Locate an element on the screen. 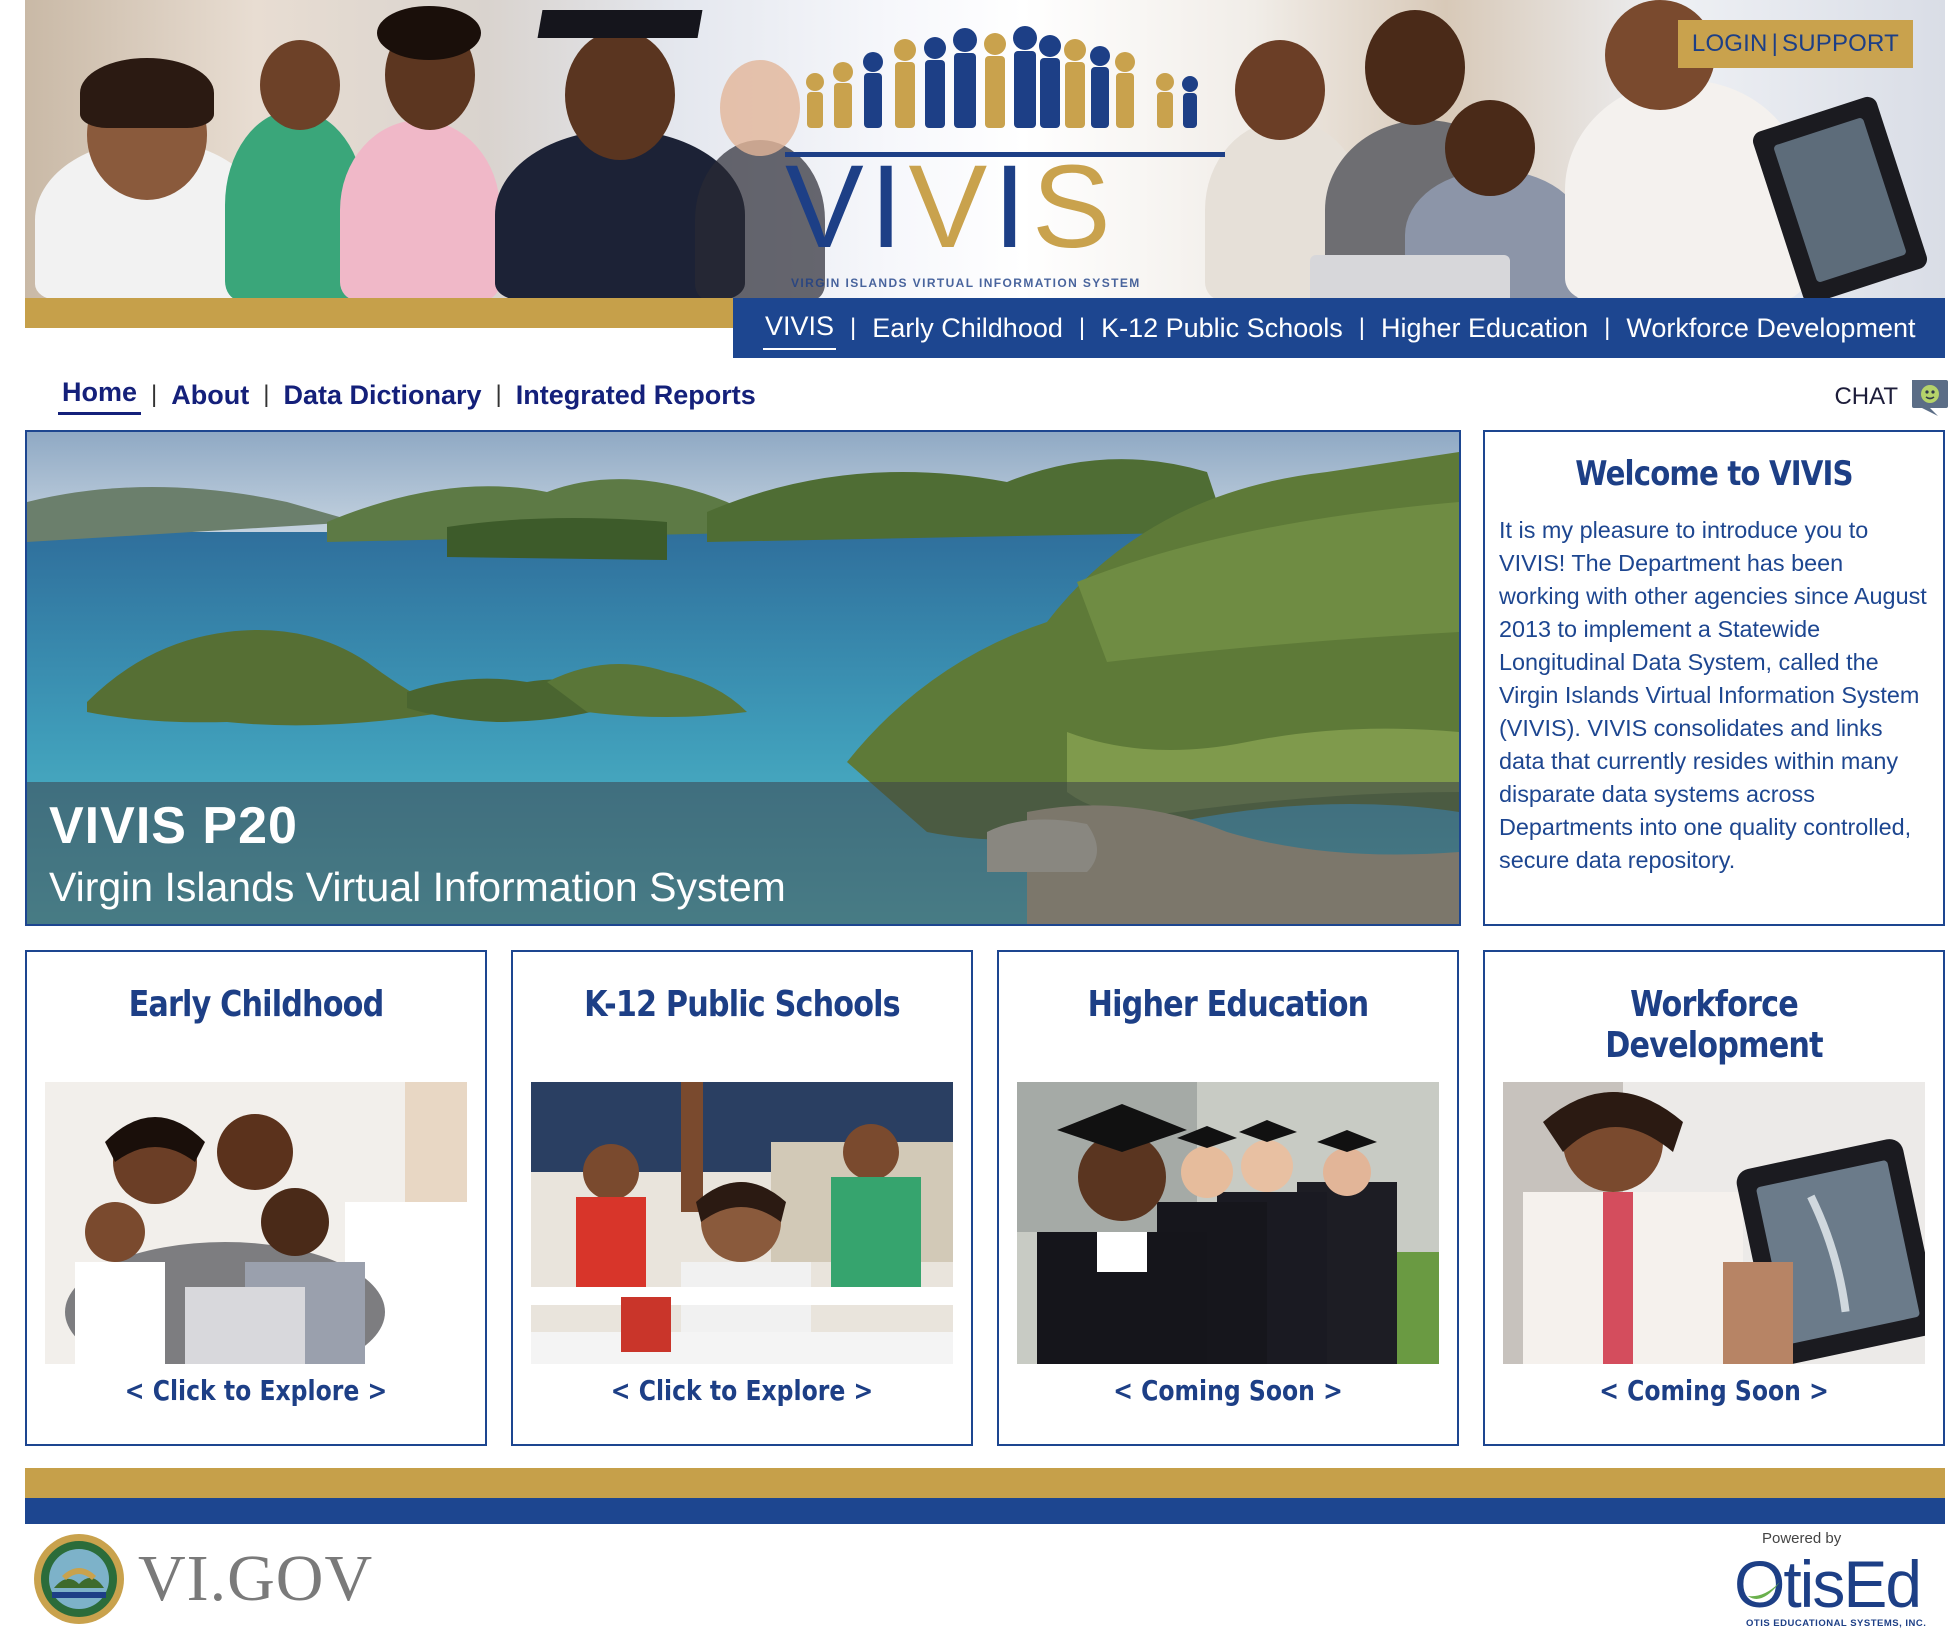 The height and width of the screenshot is (1648, 1960). graduates-image is located at coordinates (1228, 1223).